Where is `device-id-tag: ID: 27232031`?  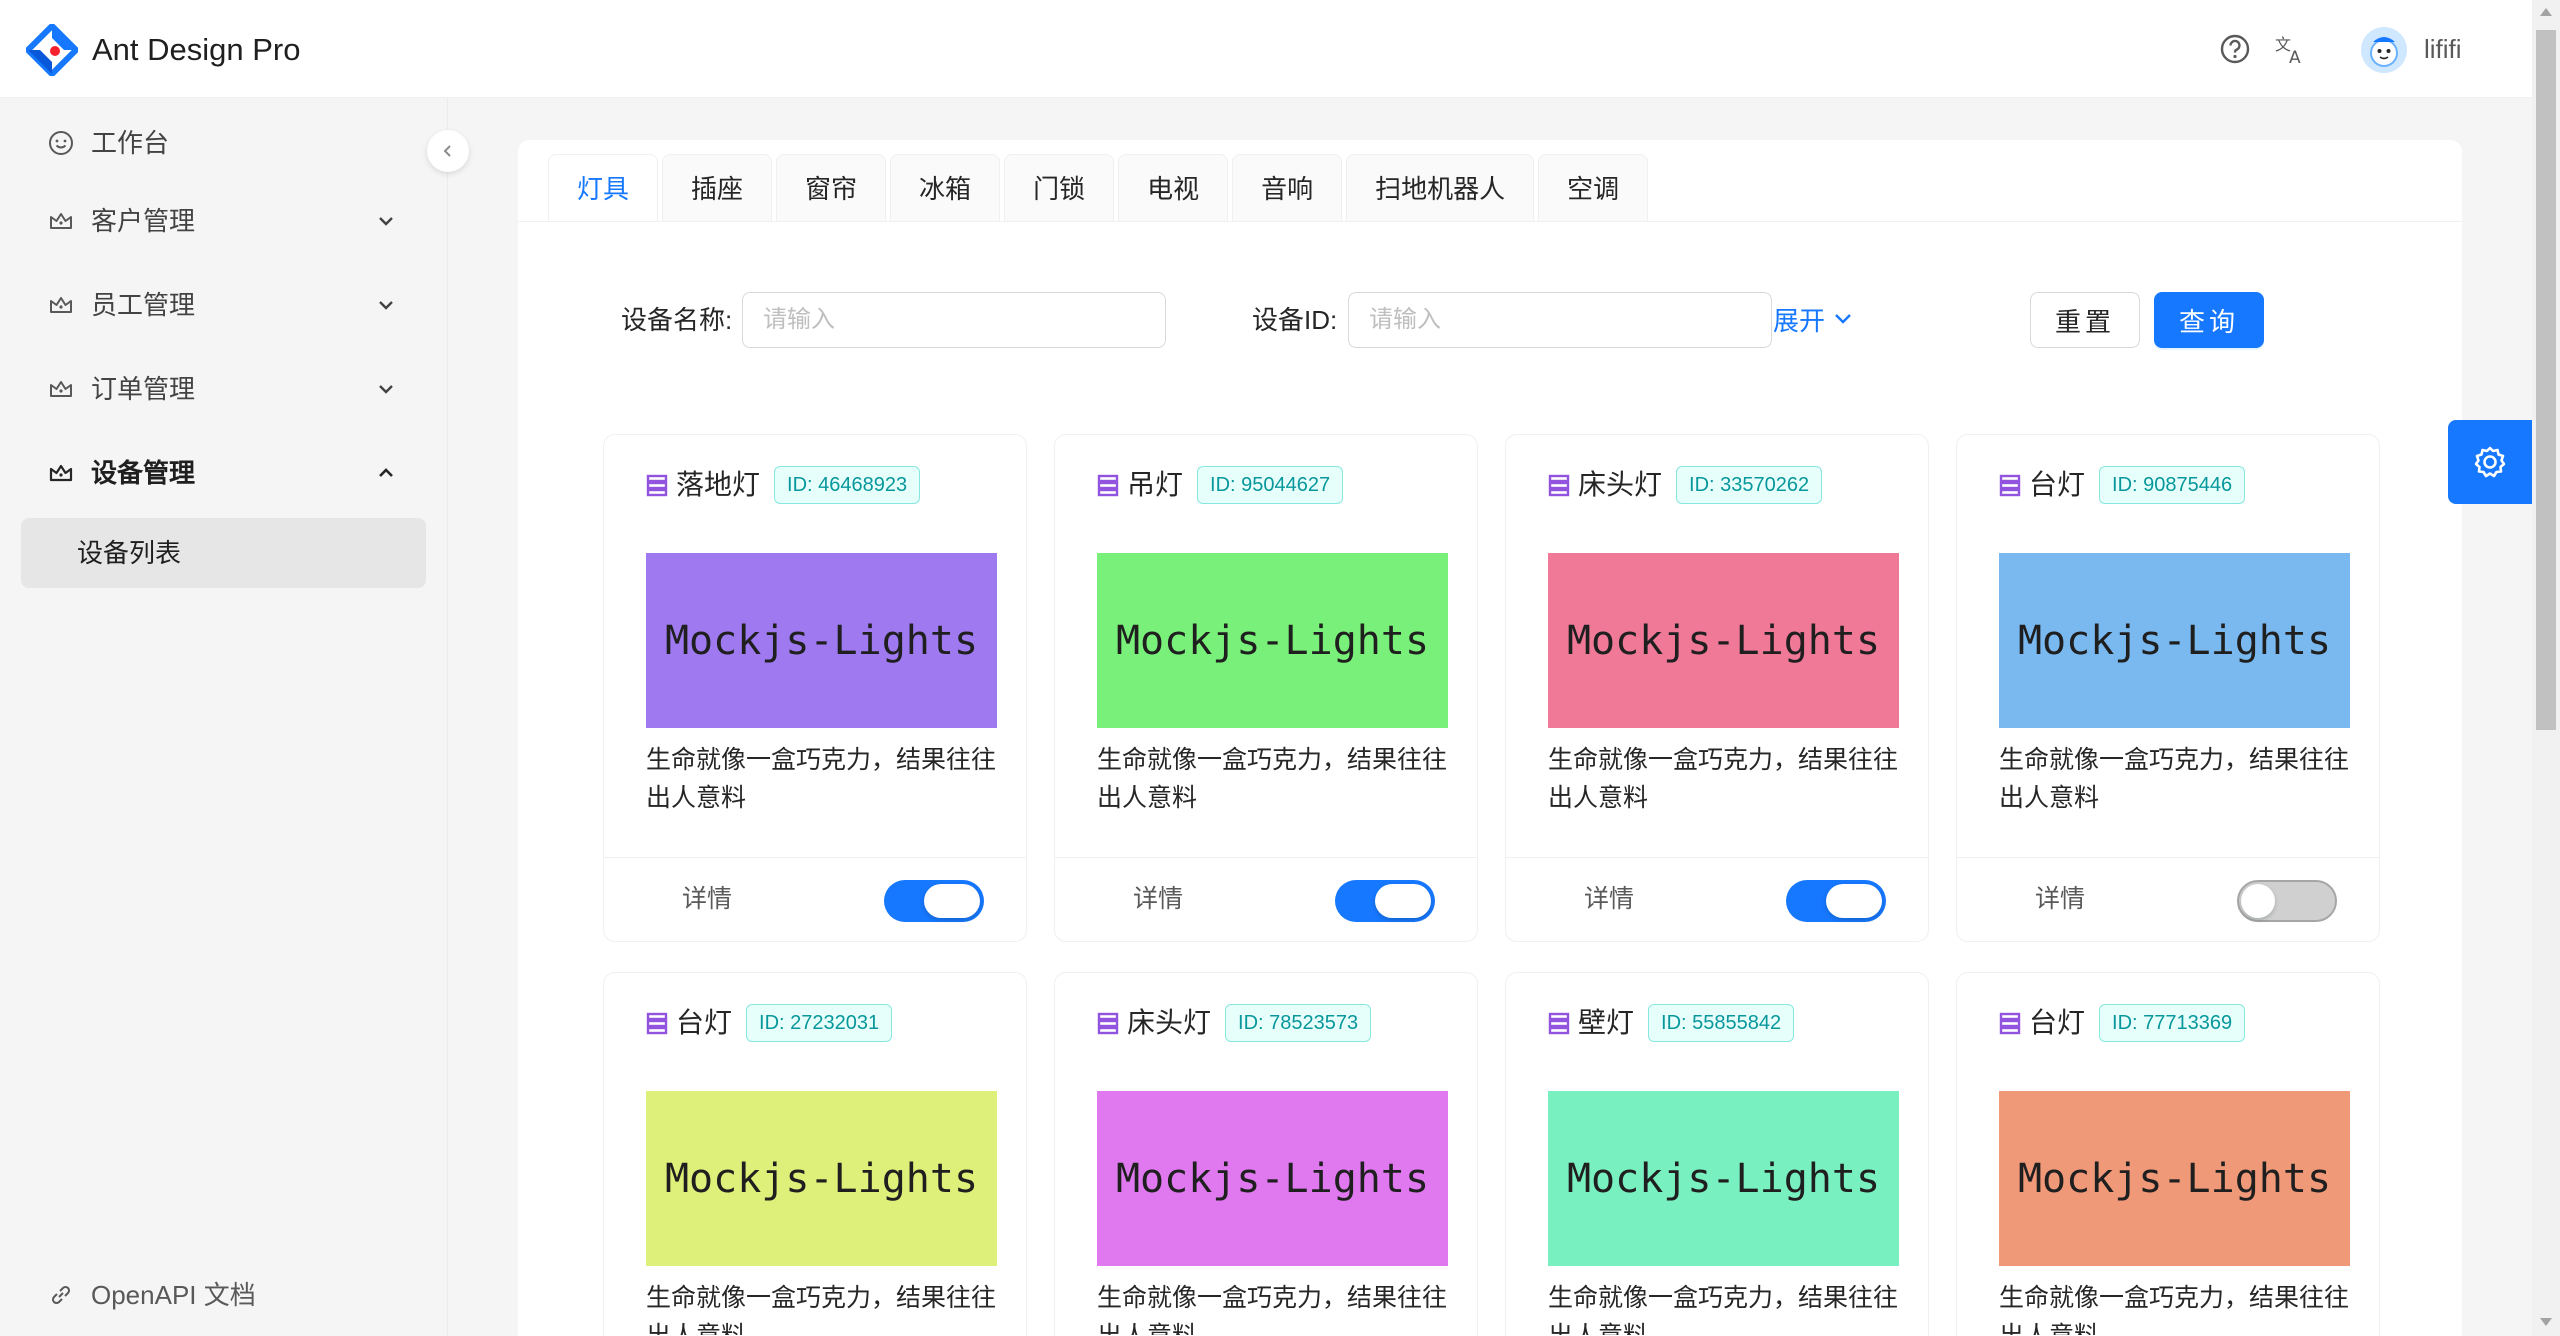 device-id-tag: ID: 27232031 is located at coordinates (819, 1023).